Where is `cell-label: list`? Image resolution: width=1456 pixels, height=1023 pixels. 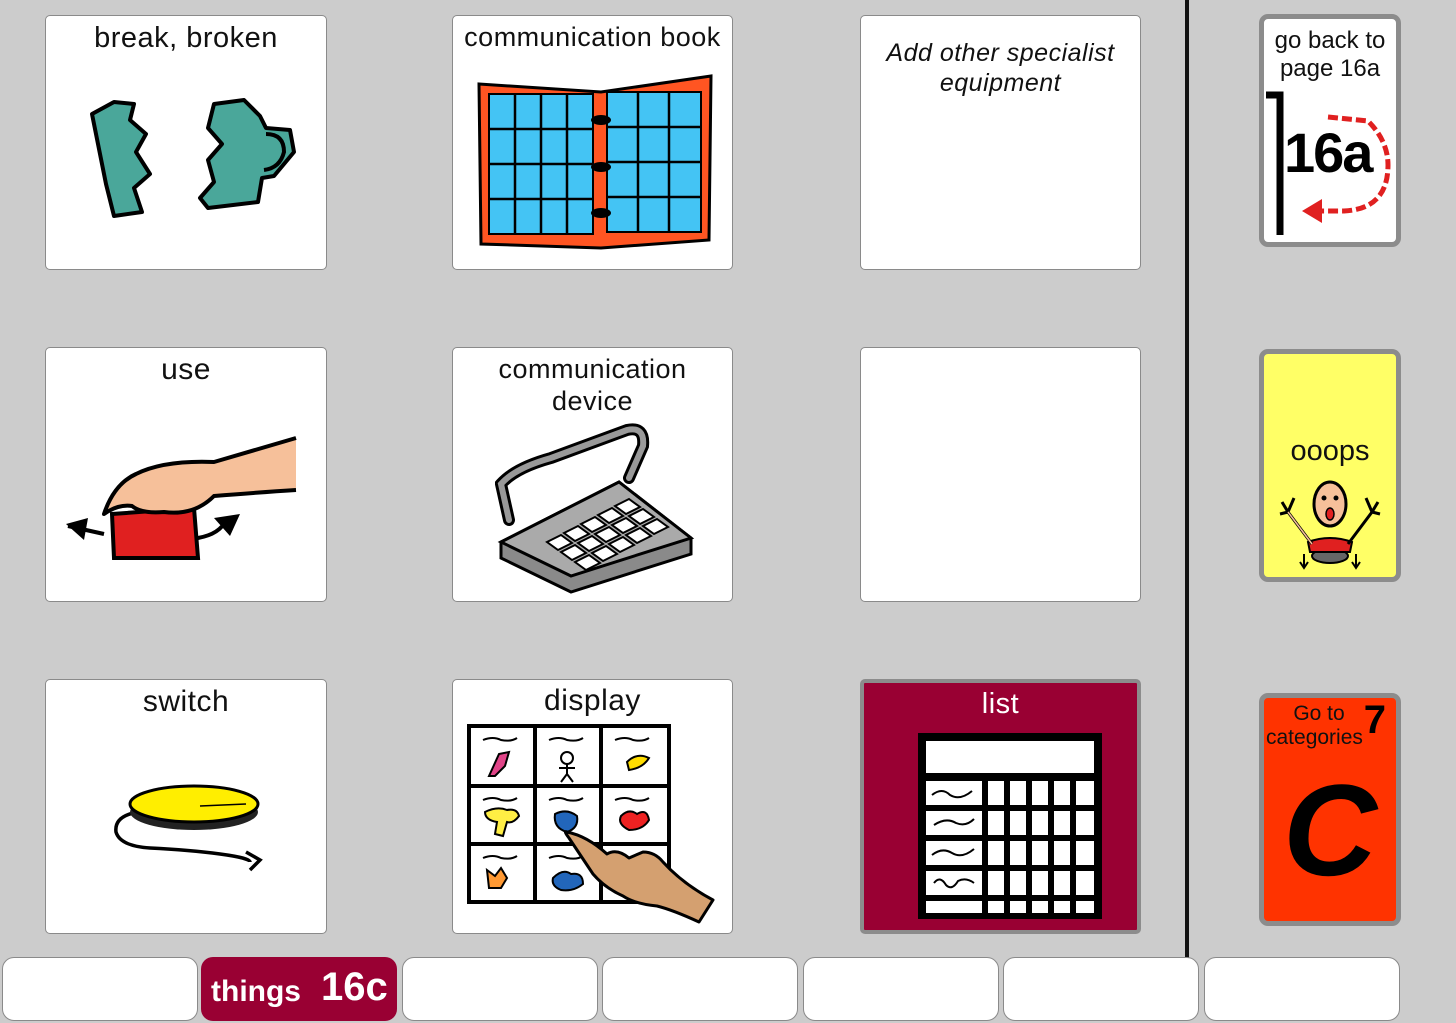 cell-label: list is located at coordinates (1000, 704).